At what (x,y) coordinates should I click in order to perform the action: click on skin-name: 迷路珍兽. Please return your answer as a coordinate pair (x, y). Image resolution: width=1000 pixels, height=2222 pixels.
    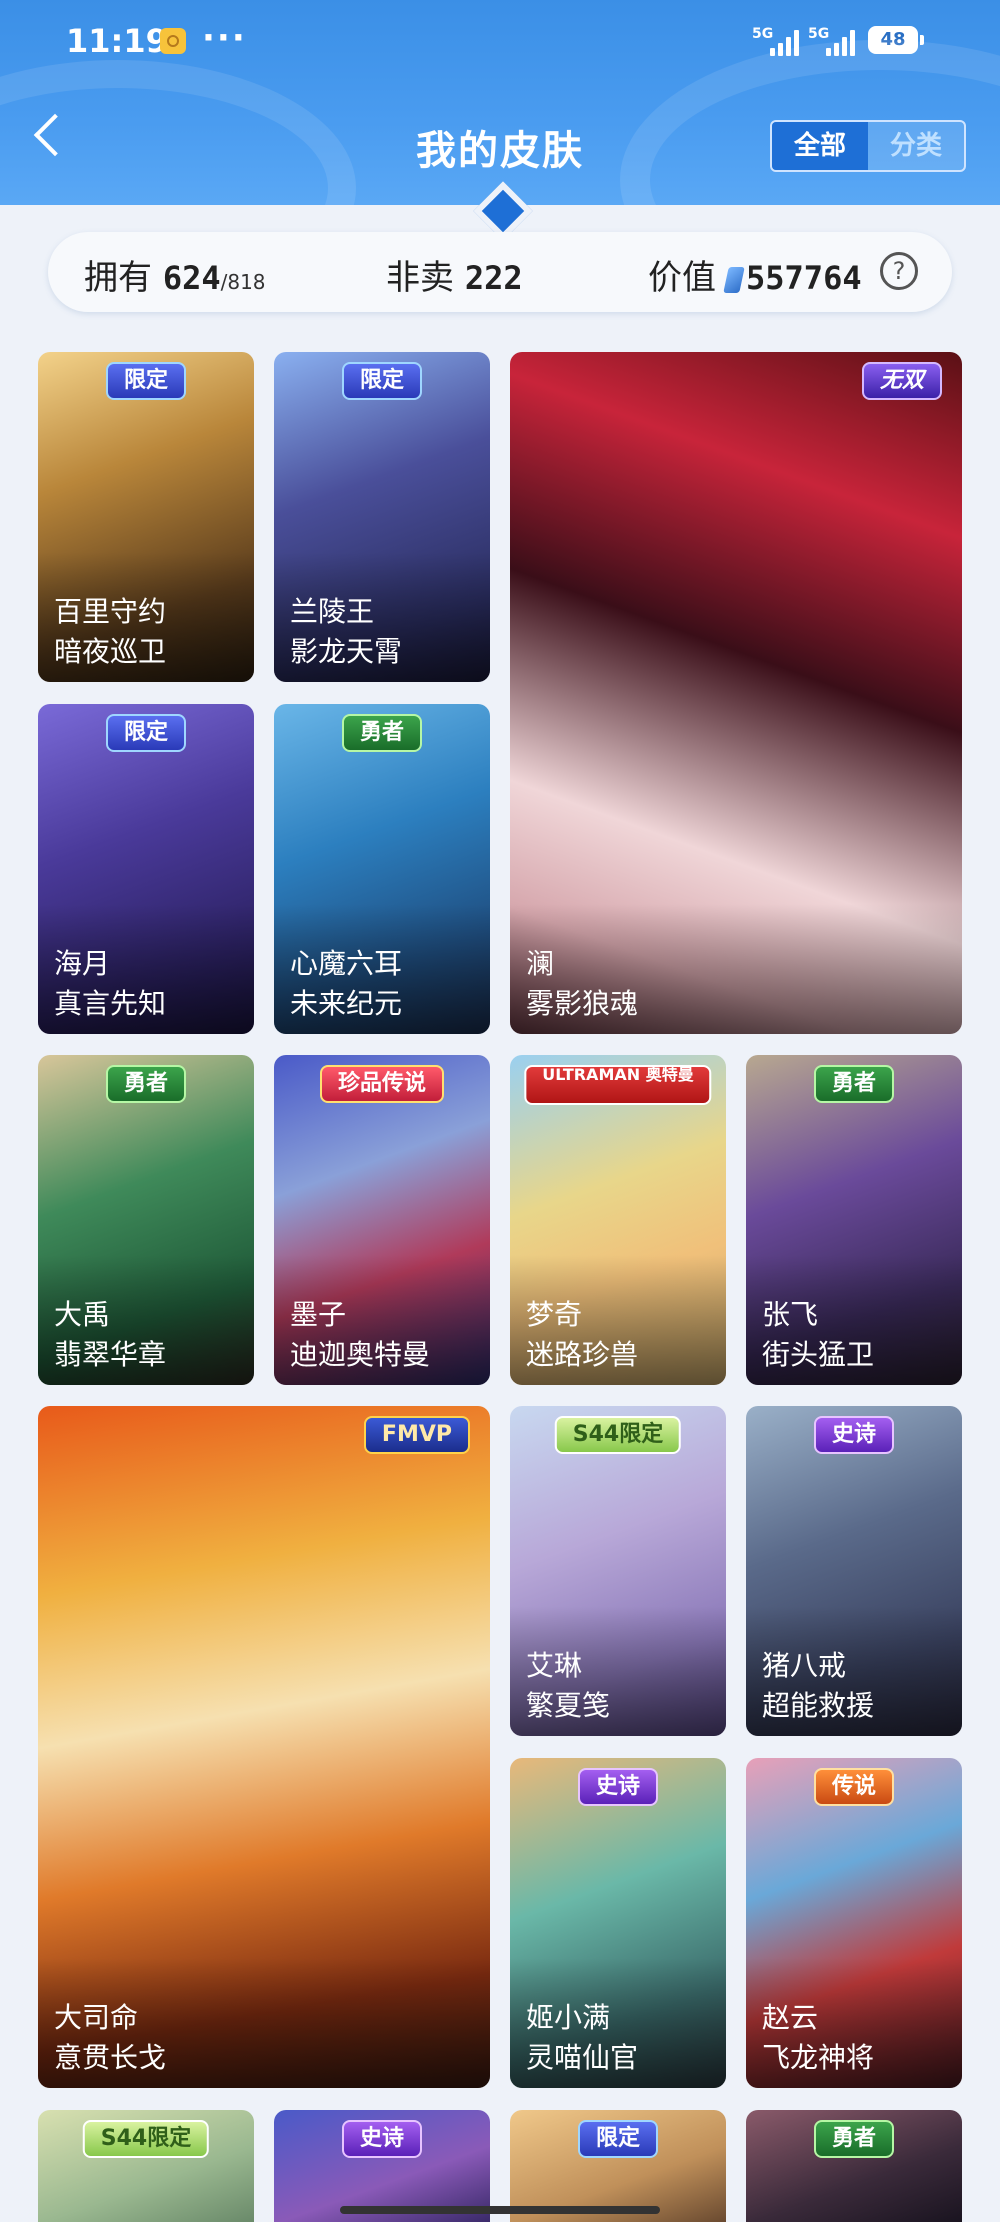
    Looking at the image, I should click on (582, 1354).